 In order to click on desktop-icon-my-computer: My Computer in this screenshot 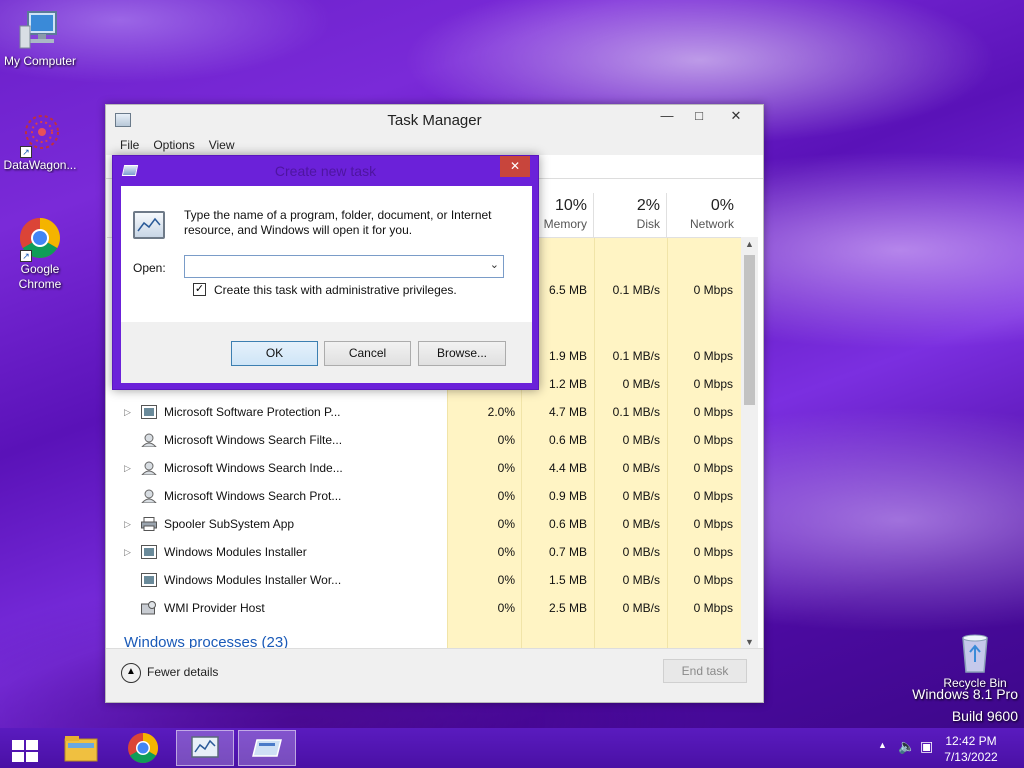, I will do `click(40, 38)`.